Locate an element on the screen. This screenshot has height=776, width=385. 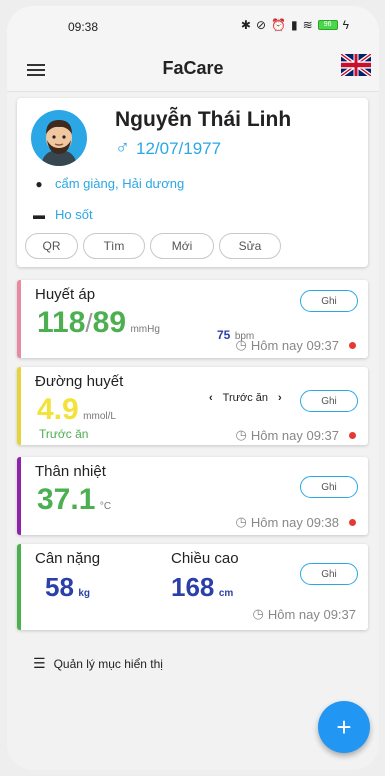
note-row: ▬ Ho sốt is located at coordinates (62, 214).